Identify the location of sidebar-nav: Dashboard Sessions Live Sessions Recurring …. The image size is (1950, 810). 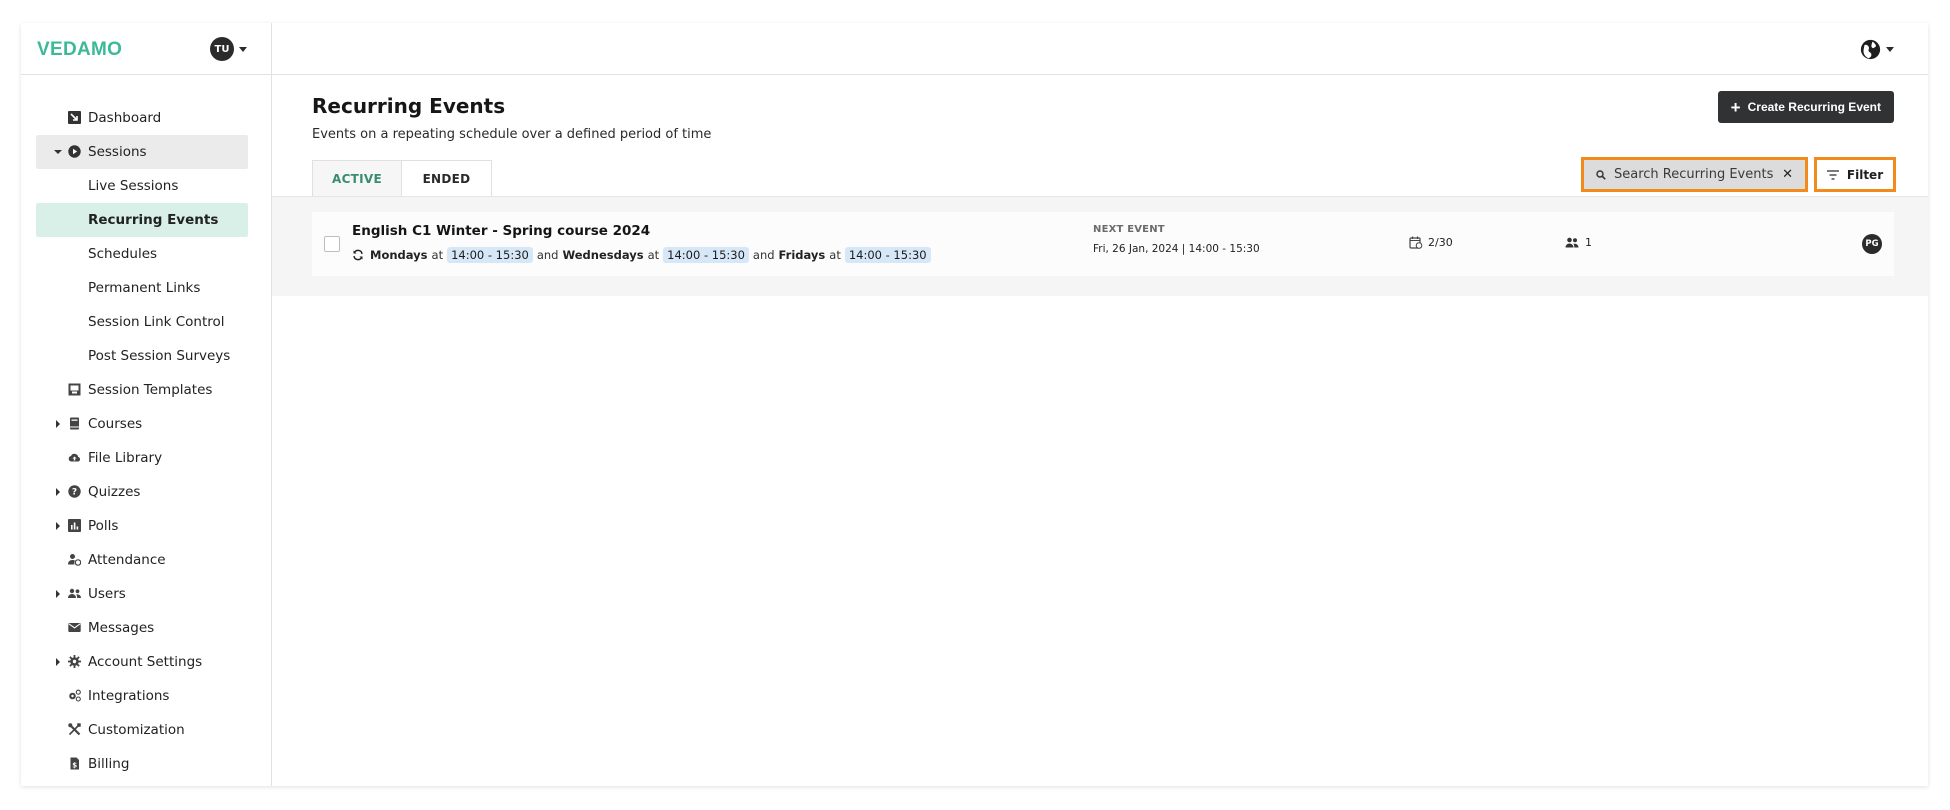
(142, 441).